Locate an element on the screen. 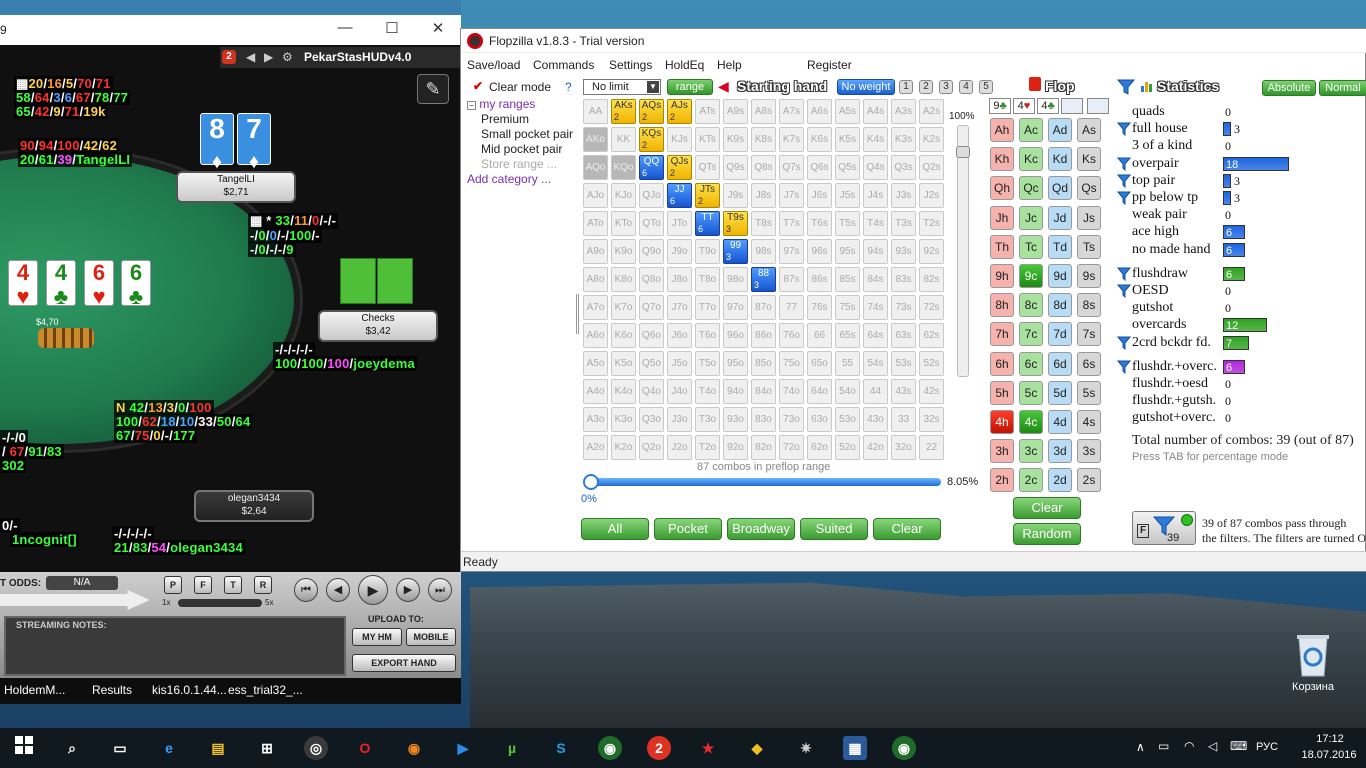 The width and height of the screenshot is (1366, 768). river-slot is located at coordinates (1098, 106).